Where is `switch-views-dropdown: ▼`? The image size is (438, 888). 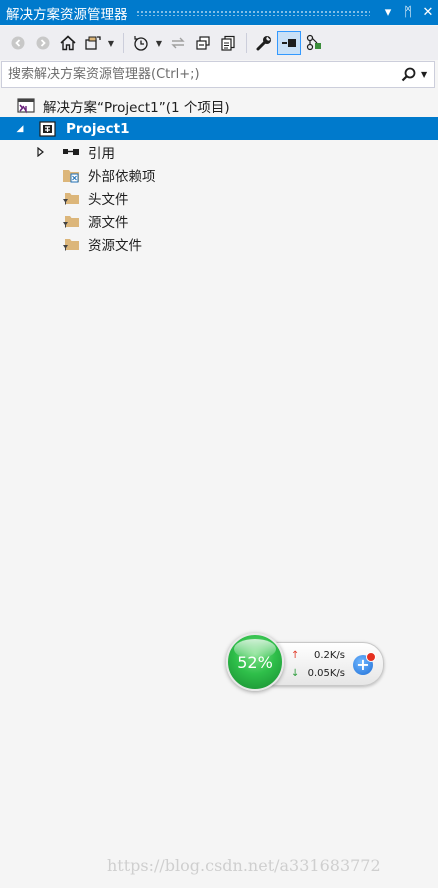 switch-views-dropdown: ▼ is located at coordinates (111, 43).